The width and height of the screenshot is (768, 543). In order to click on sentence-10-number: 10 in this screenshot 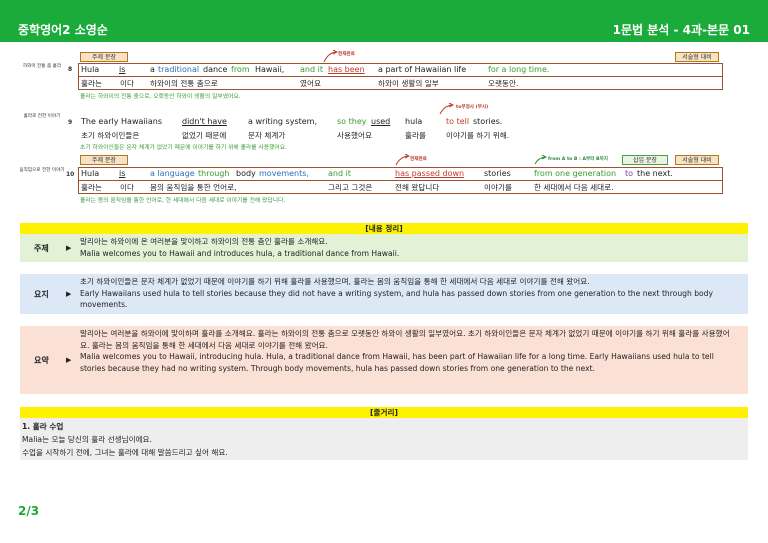, I will do `click(70, 174)`.